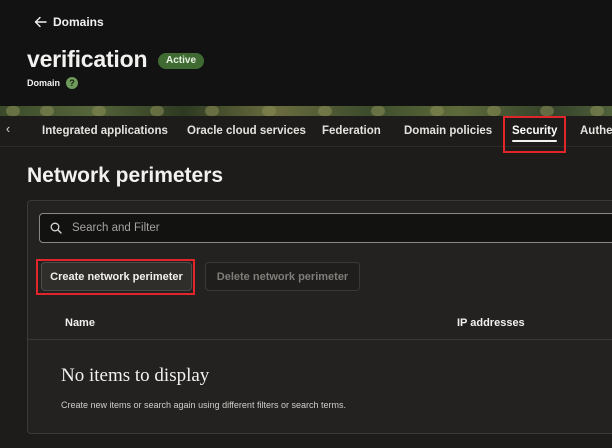  I want to click on column-header-name: Name, so click(80, 323).